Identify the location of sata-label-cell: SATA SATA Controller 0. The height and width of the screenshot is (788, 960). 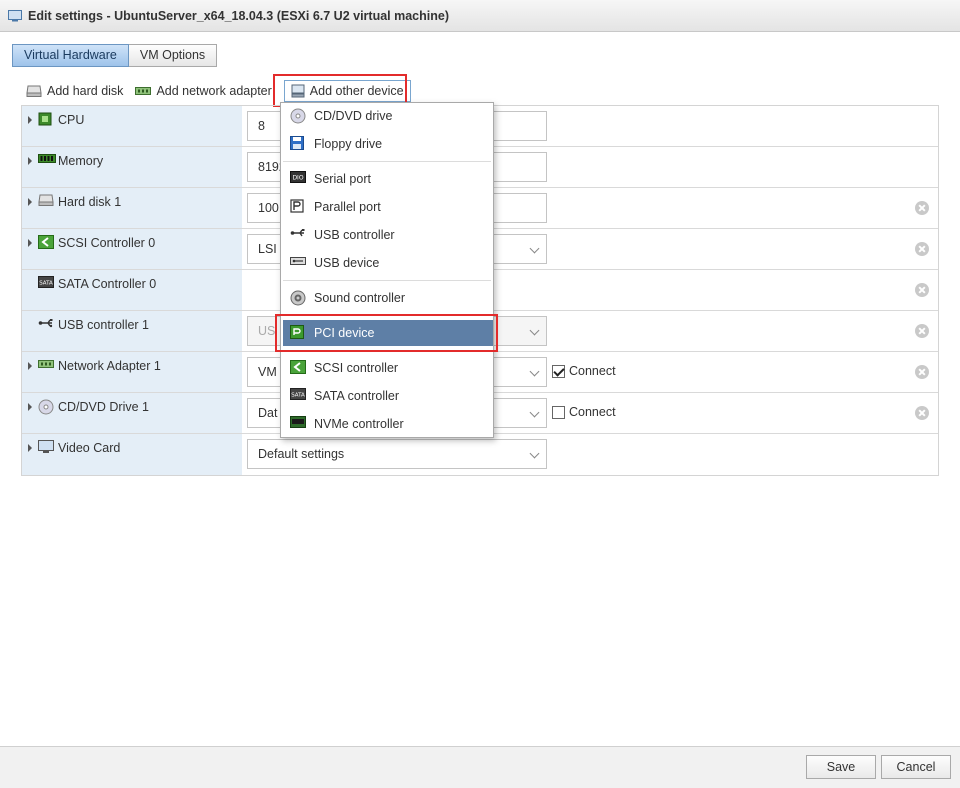
(132, 290).